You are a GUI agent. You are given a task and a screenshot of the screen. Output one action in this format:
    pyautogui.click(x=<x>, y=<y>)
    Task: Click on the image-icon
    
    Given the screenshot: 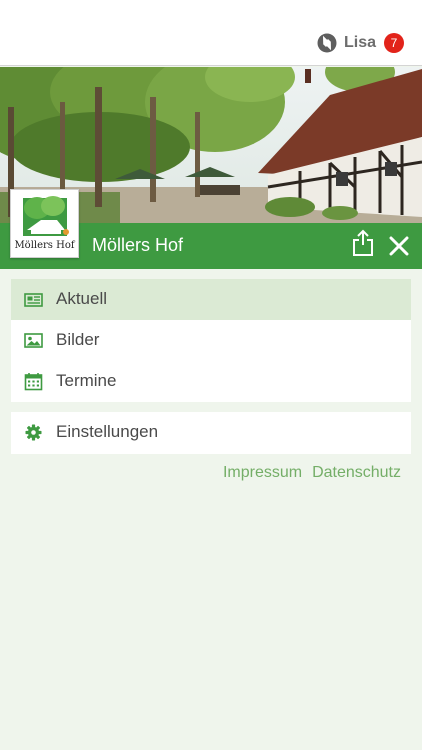 What is the action you would take?
    pyautogui.click(x=33, y=340)
    